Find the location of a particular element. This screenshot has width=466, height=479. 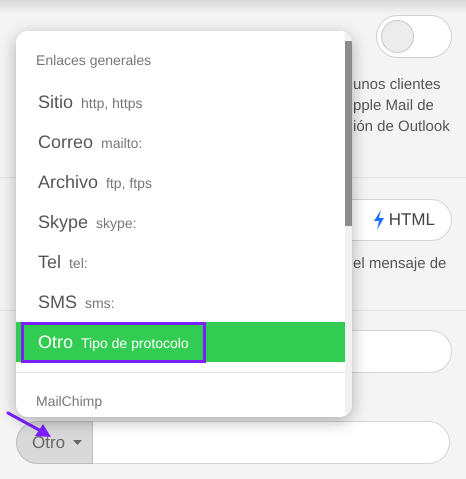

item-hint: ftp, ftps is located at coordinates (129, 183).